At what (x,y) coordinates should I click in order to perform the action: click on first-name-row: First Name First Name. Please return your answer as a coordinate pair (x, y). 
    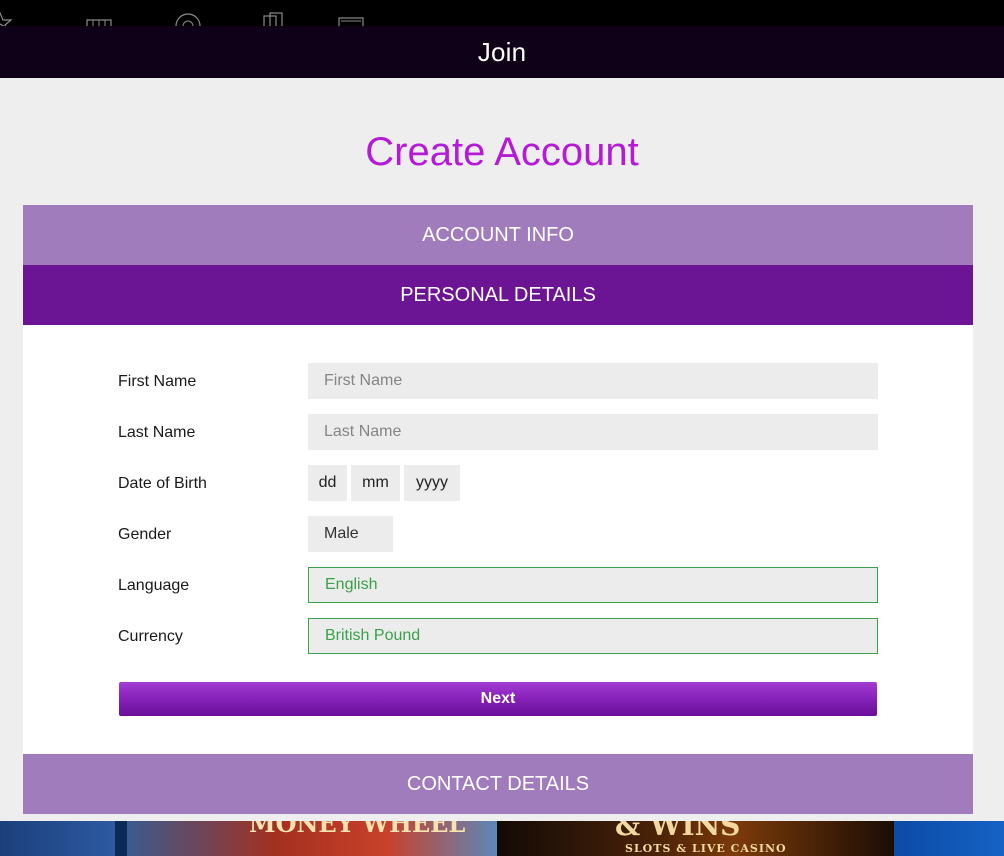
    Looking at the image, I should click on (498, 381).